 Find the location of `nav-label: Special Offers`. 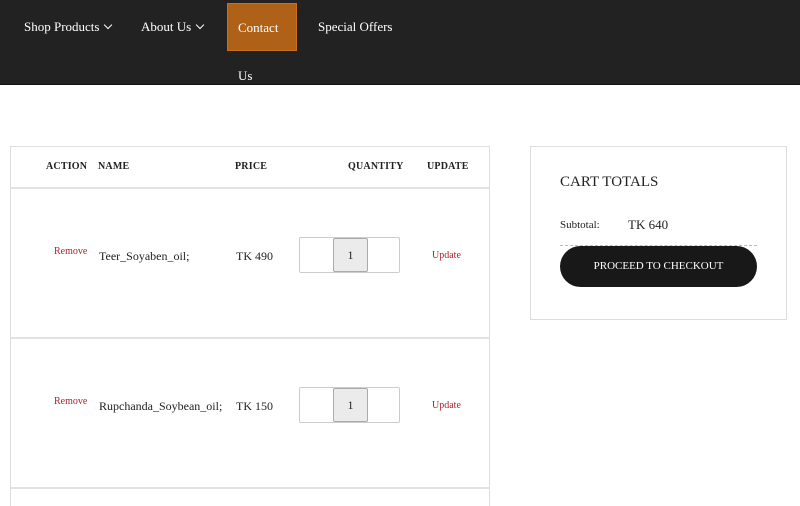

nav-label: Special Offers is located at coordinates (355, 26).